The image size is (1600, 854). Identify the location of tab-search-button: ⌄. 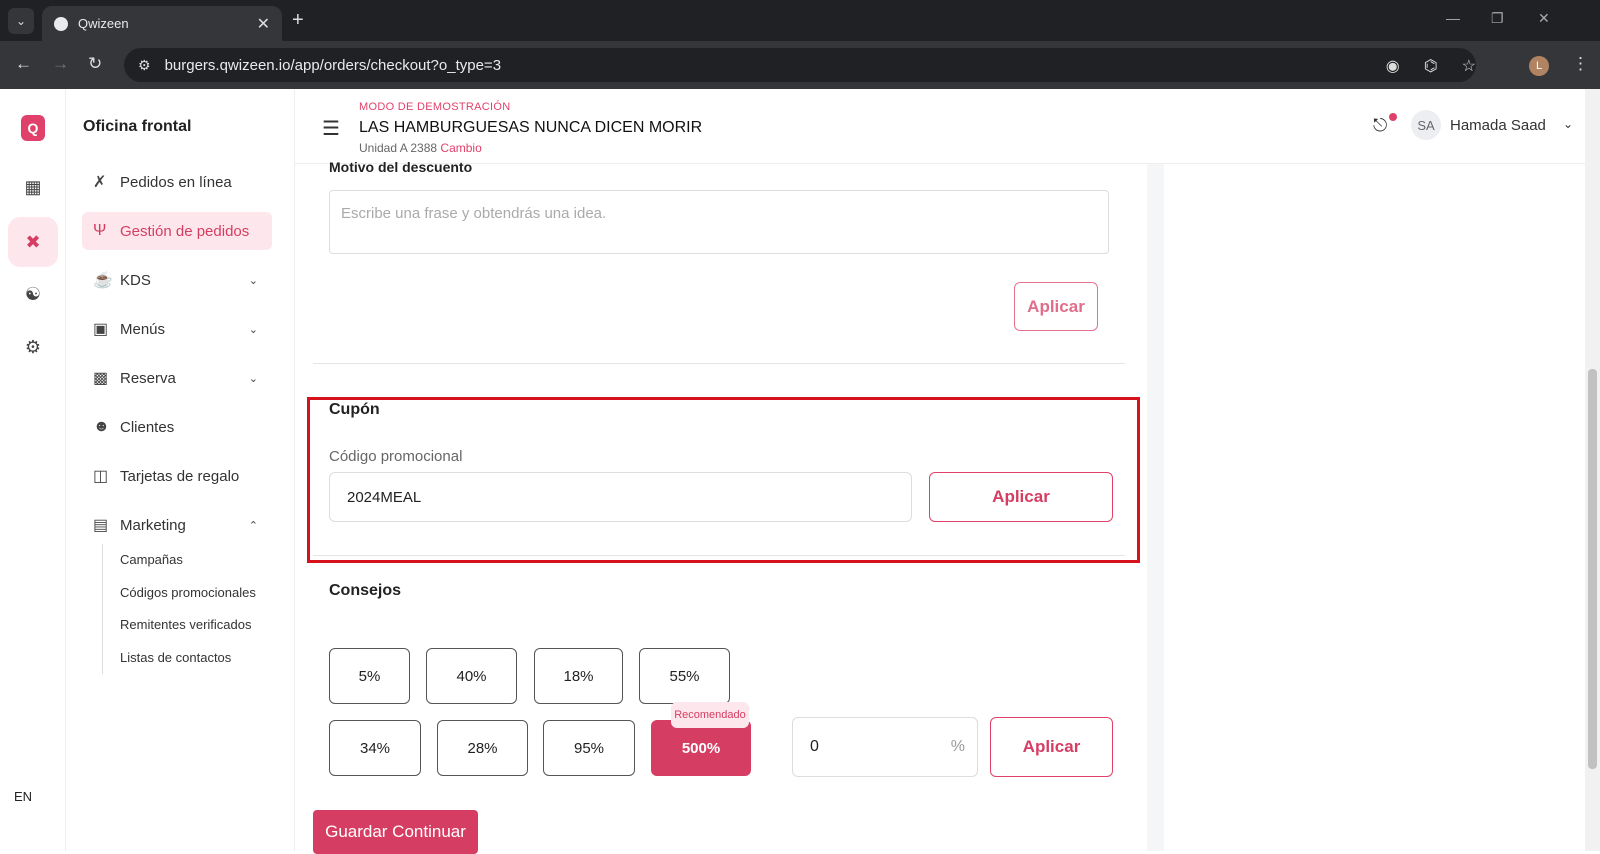
(21, 21).